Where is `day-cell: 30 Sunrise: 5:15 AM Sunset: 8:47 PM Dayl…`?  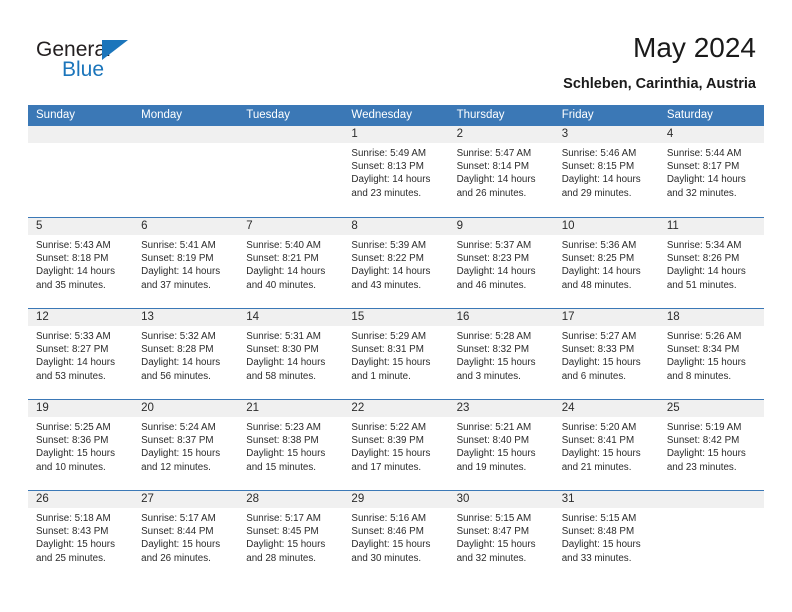 day-cell: 30 Sunrise: 5:15 AM Sunset: 8:47 PM Dayl… is located at coordinates (501, 536).